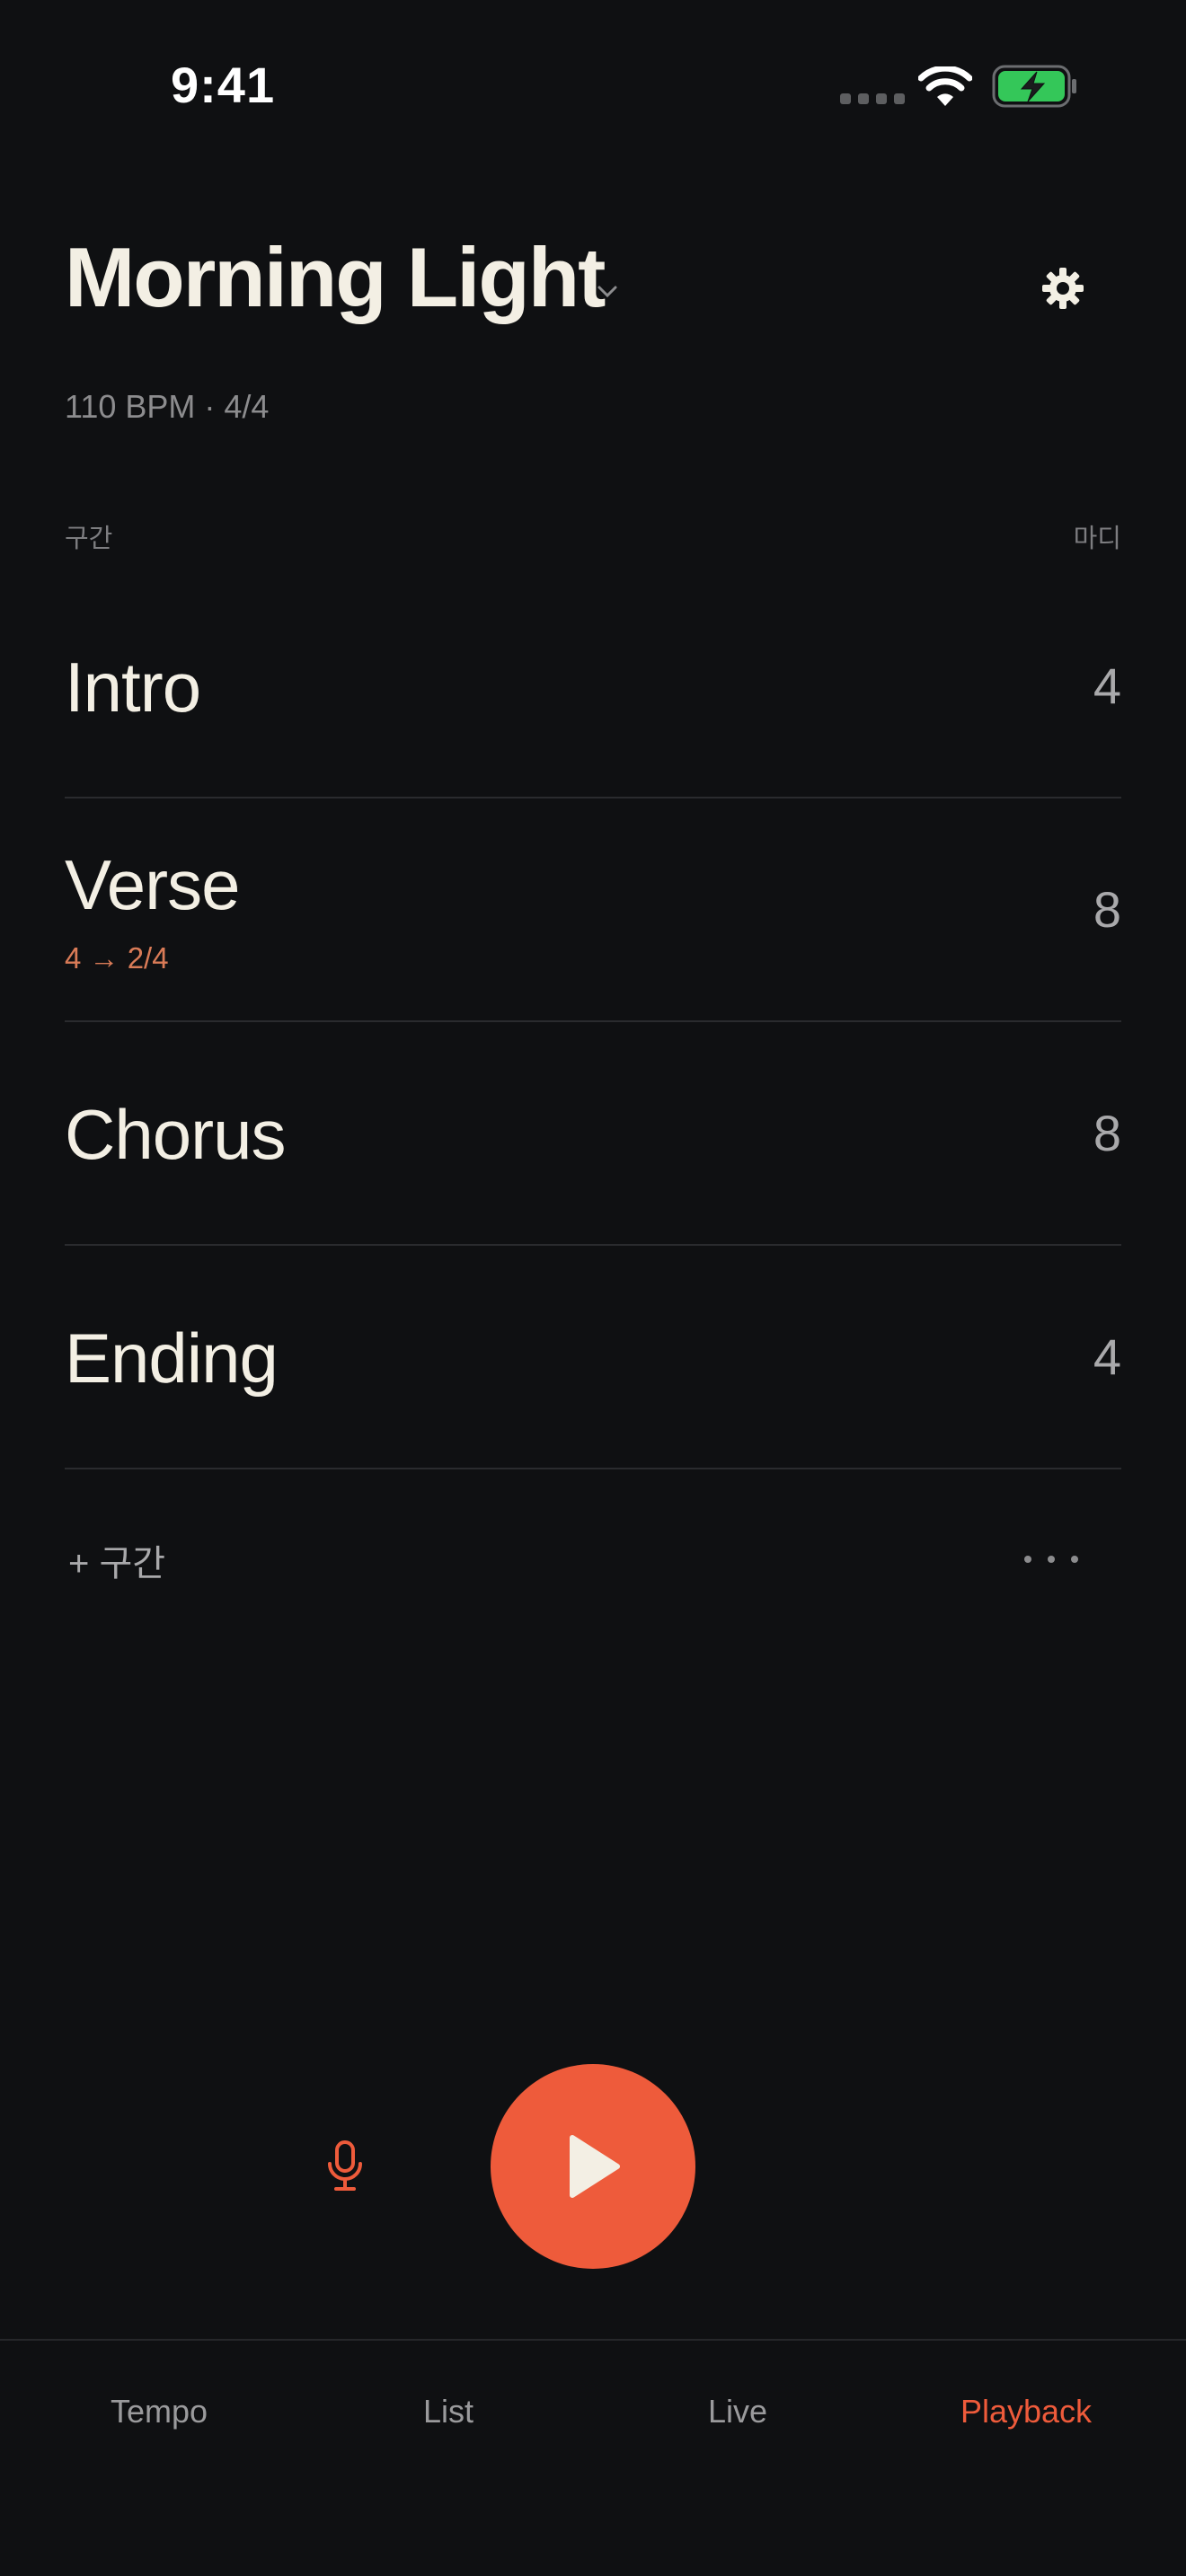 The width and height of the screenshot is (1186, 2576). Describe the element at coordinates (1062, 290) in the screenshot. I see `gear-icon` at that location.